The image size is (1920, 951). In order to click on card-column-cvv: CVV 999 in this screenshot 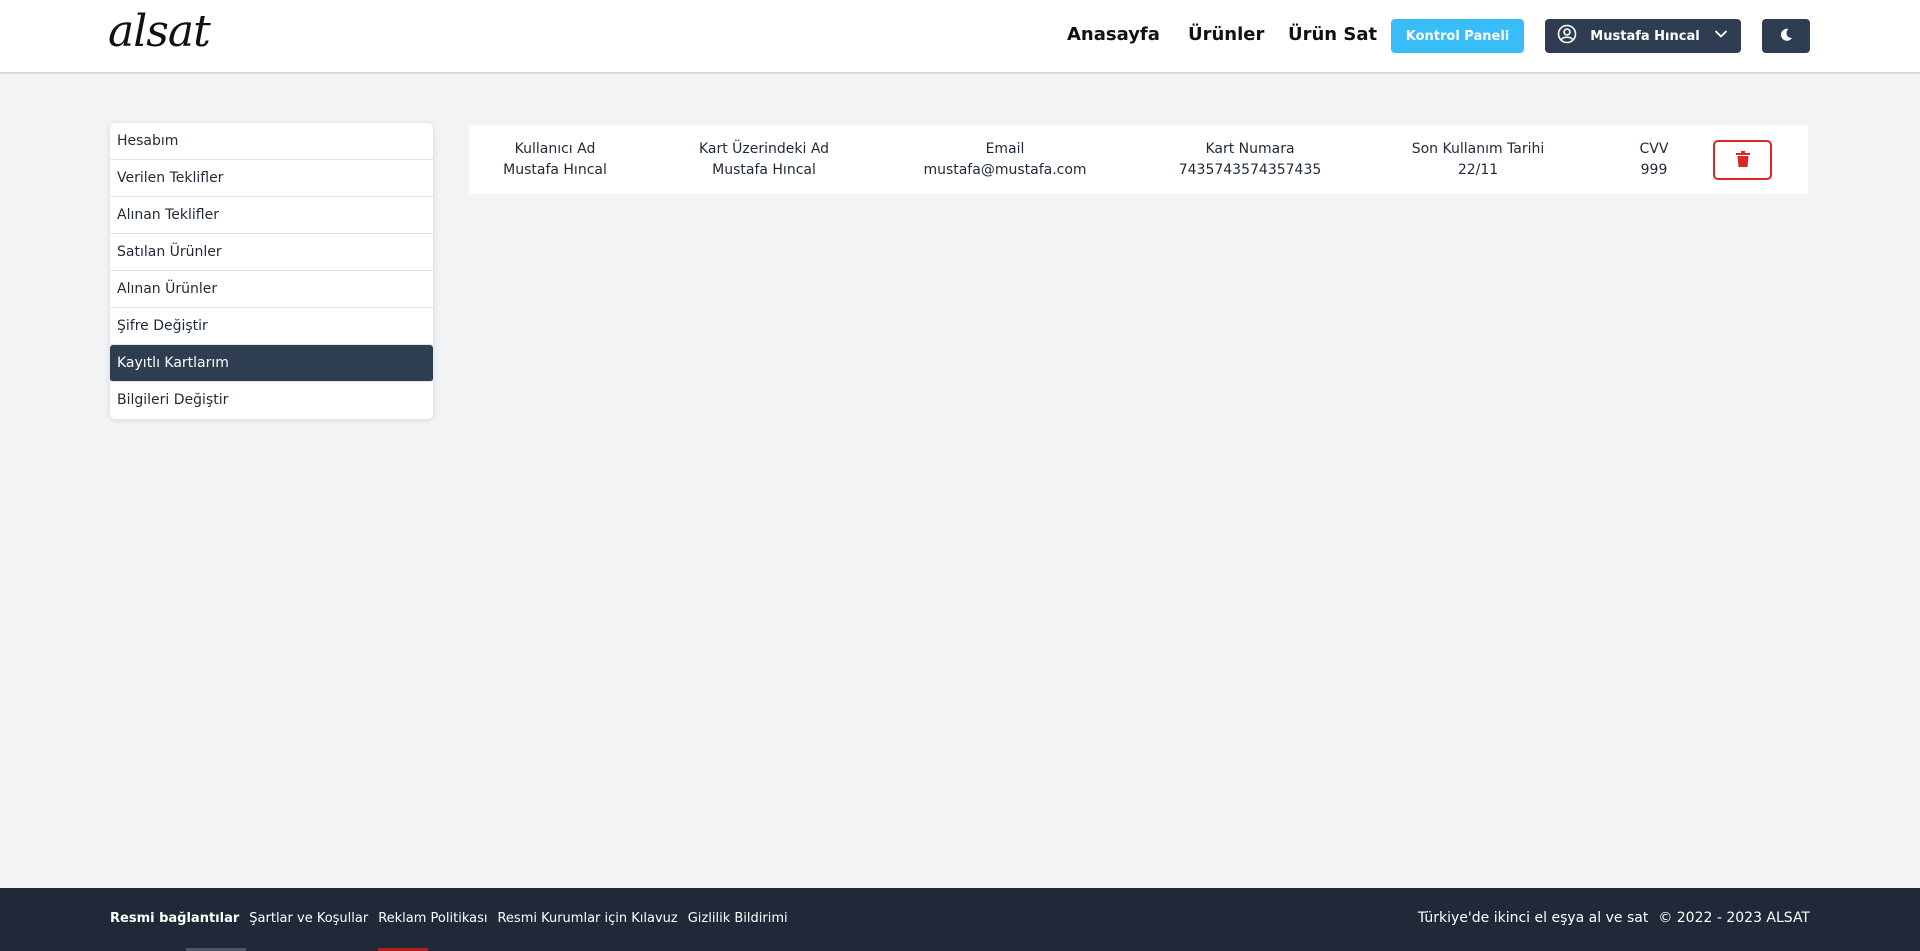, I will do `click(1654, 160)`.